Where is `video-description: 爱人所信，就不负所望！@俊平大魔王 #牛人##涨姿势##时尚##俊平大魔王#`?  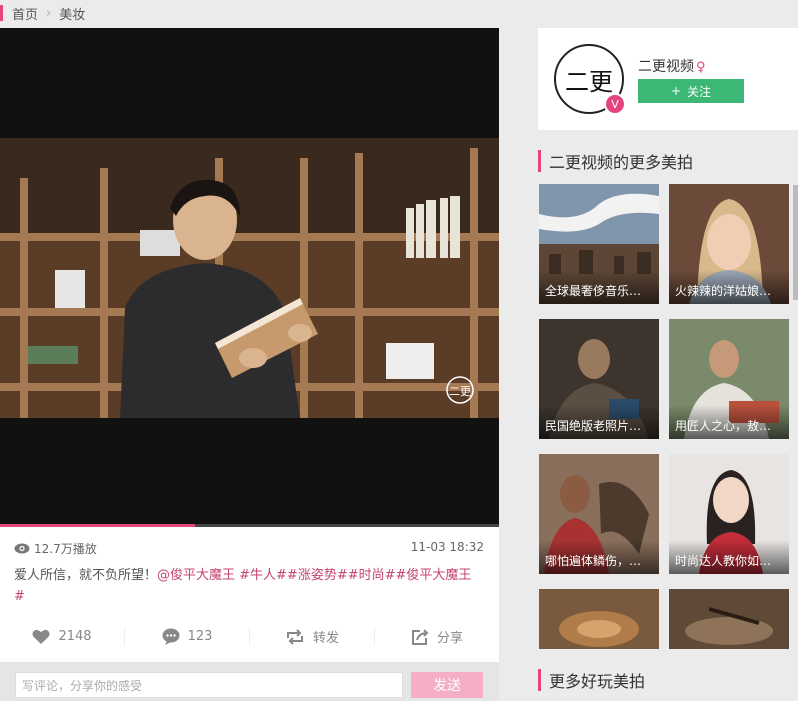 video-description: 爱人所信，就不负所望！@俊平大魔王 #牛人##涨姿势##时尚##俊平大魔王# is located at coordinates (247, 586).